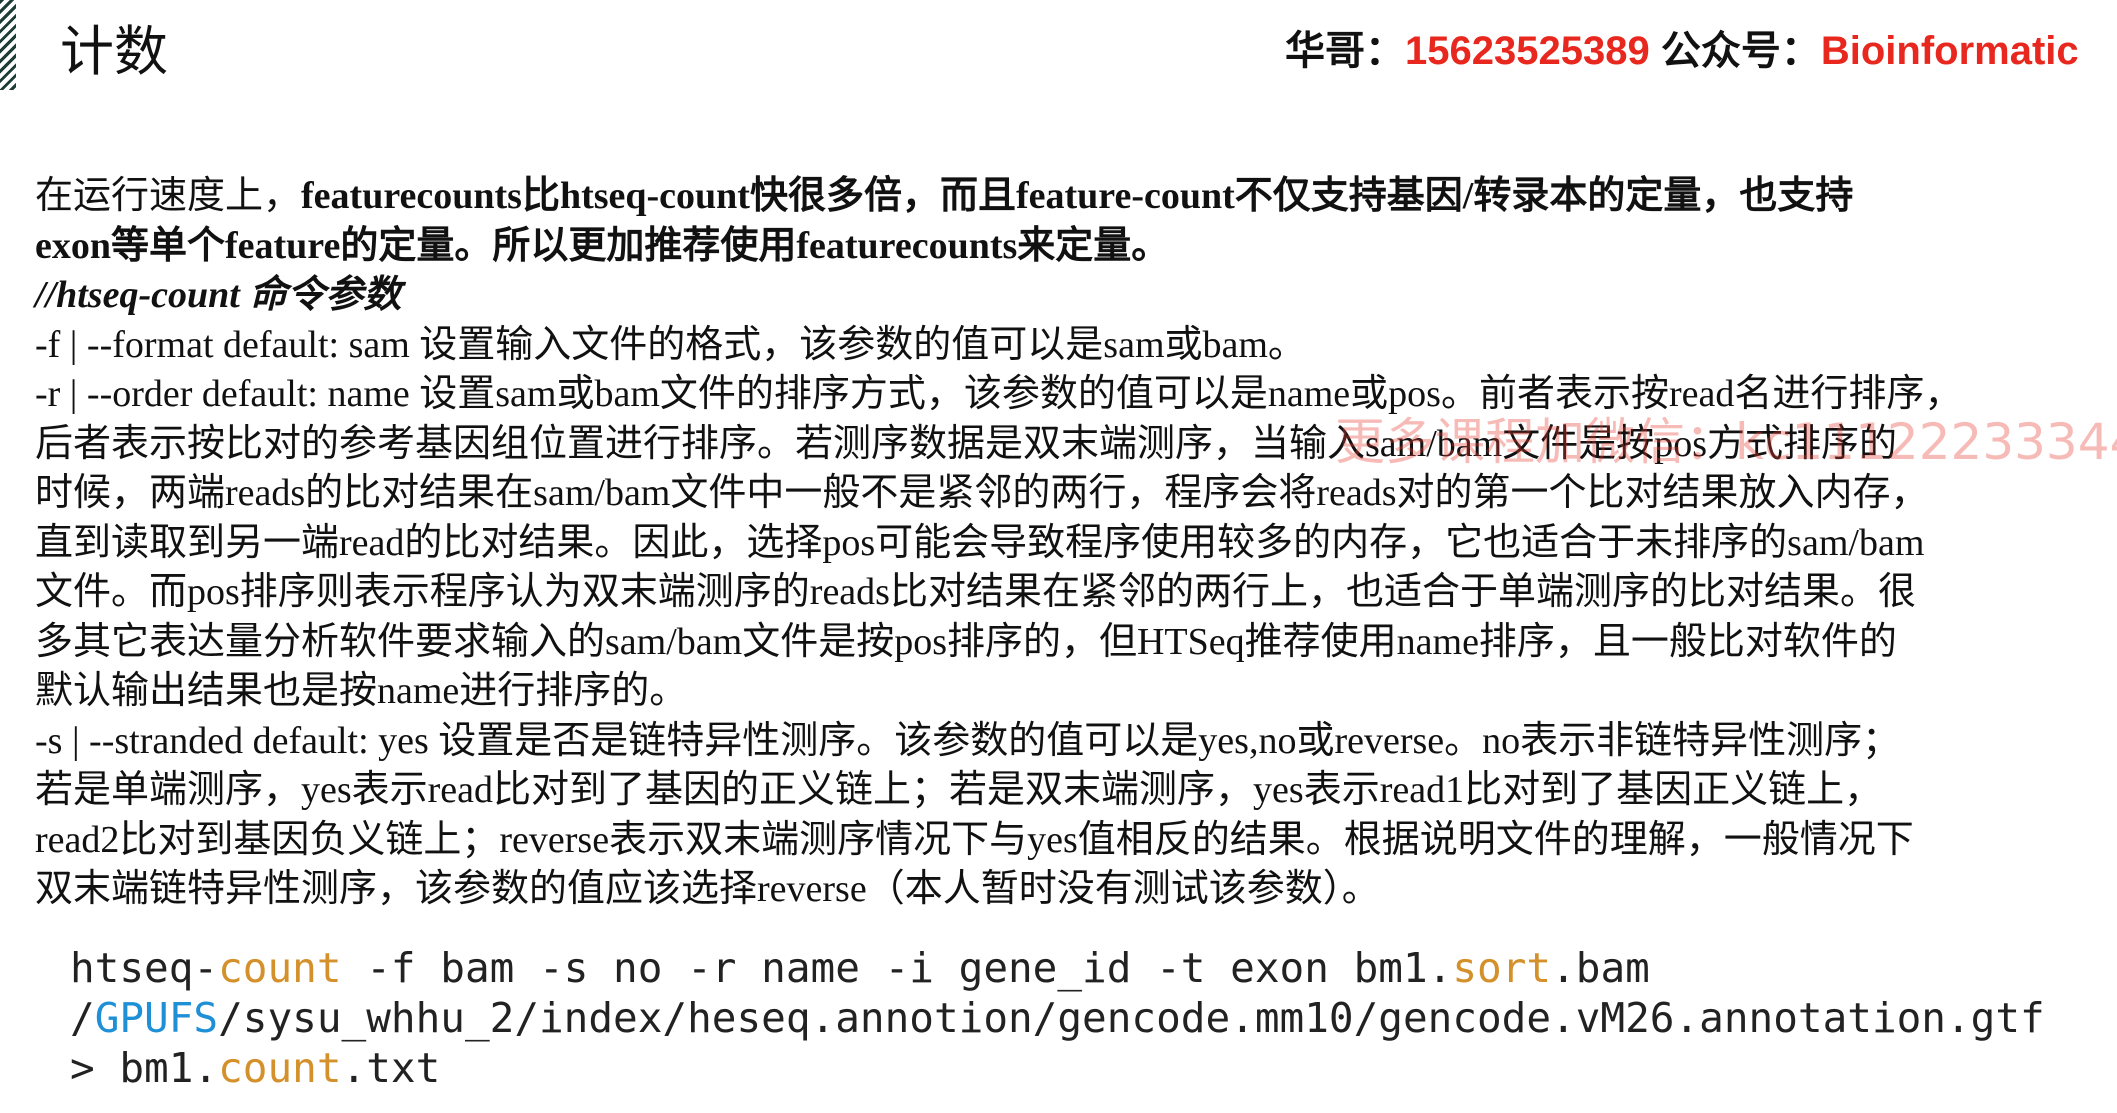 The height and width of the screenshot is (1113, 2117). What do you see at coordinates (707, 889) in the screenshot?
I see `text-line: 双末端链特异性测序，该参数的值应该选择reverse（本人暂时没有测试该参数）。` at bounding box center [707, 889].